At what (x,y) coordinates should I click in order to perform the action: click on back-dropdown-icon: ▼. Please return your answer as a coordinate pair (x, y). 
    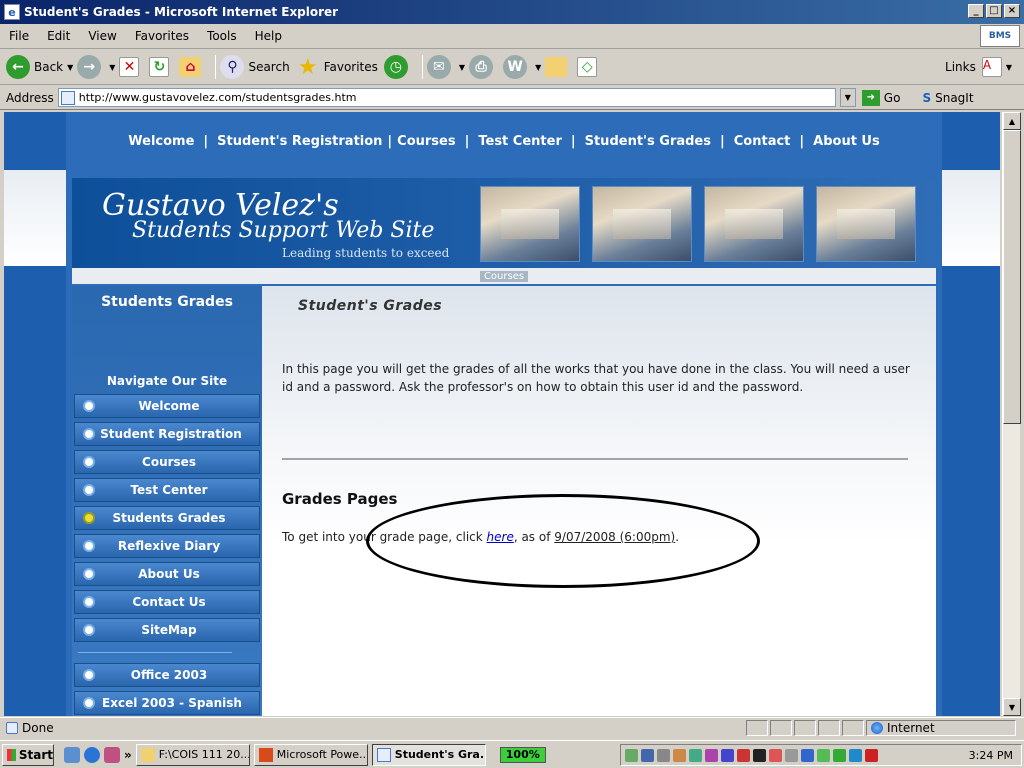
    Looking at the image, I should click on (70, 67).